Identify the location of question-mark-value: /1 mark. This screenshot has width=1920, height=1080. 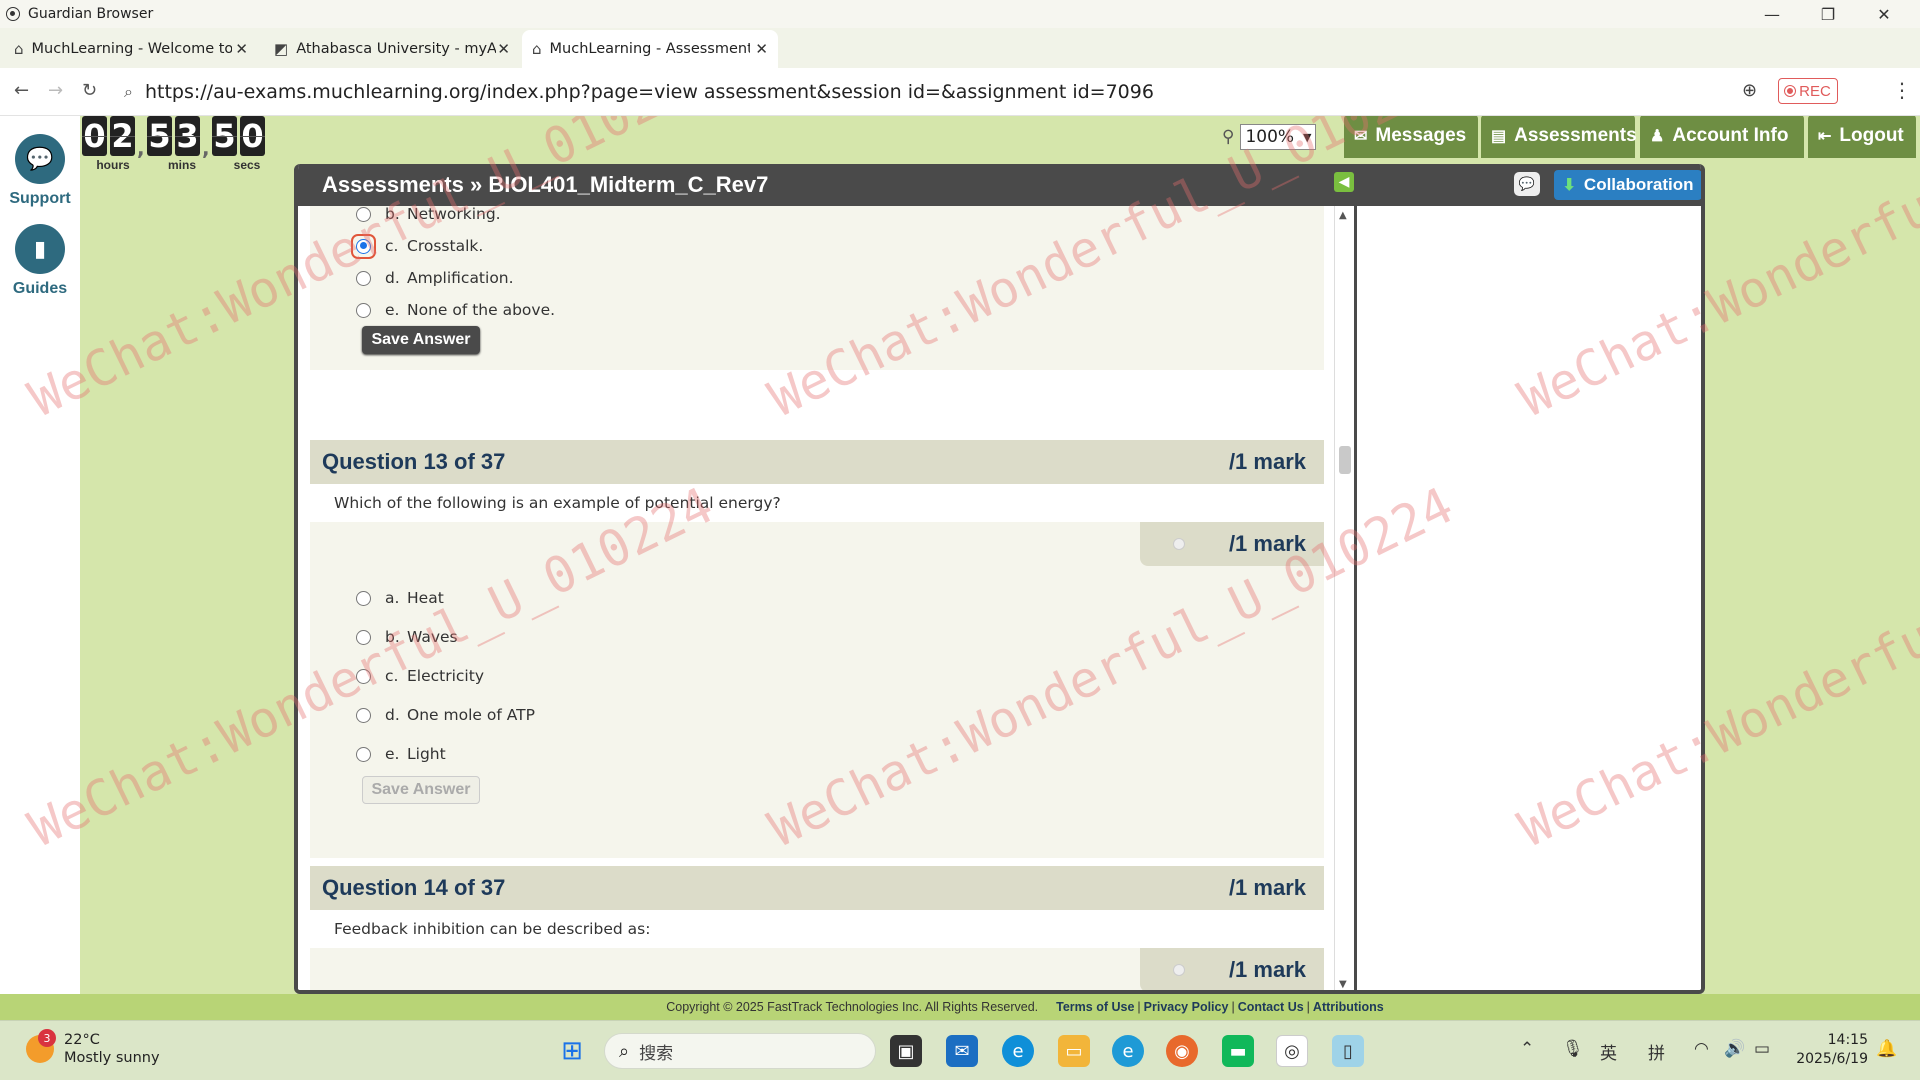
(1267, 887).